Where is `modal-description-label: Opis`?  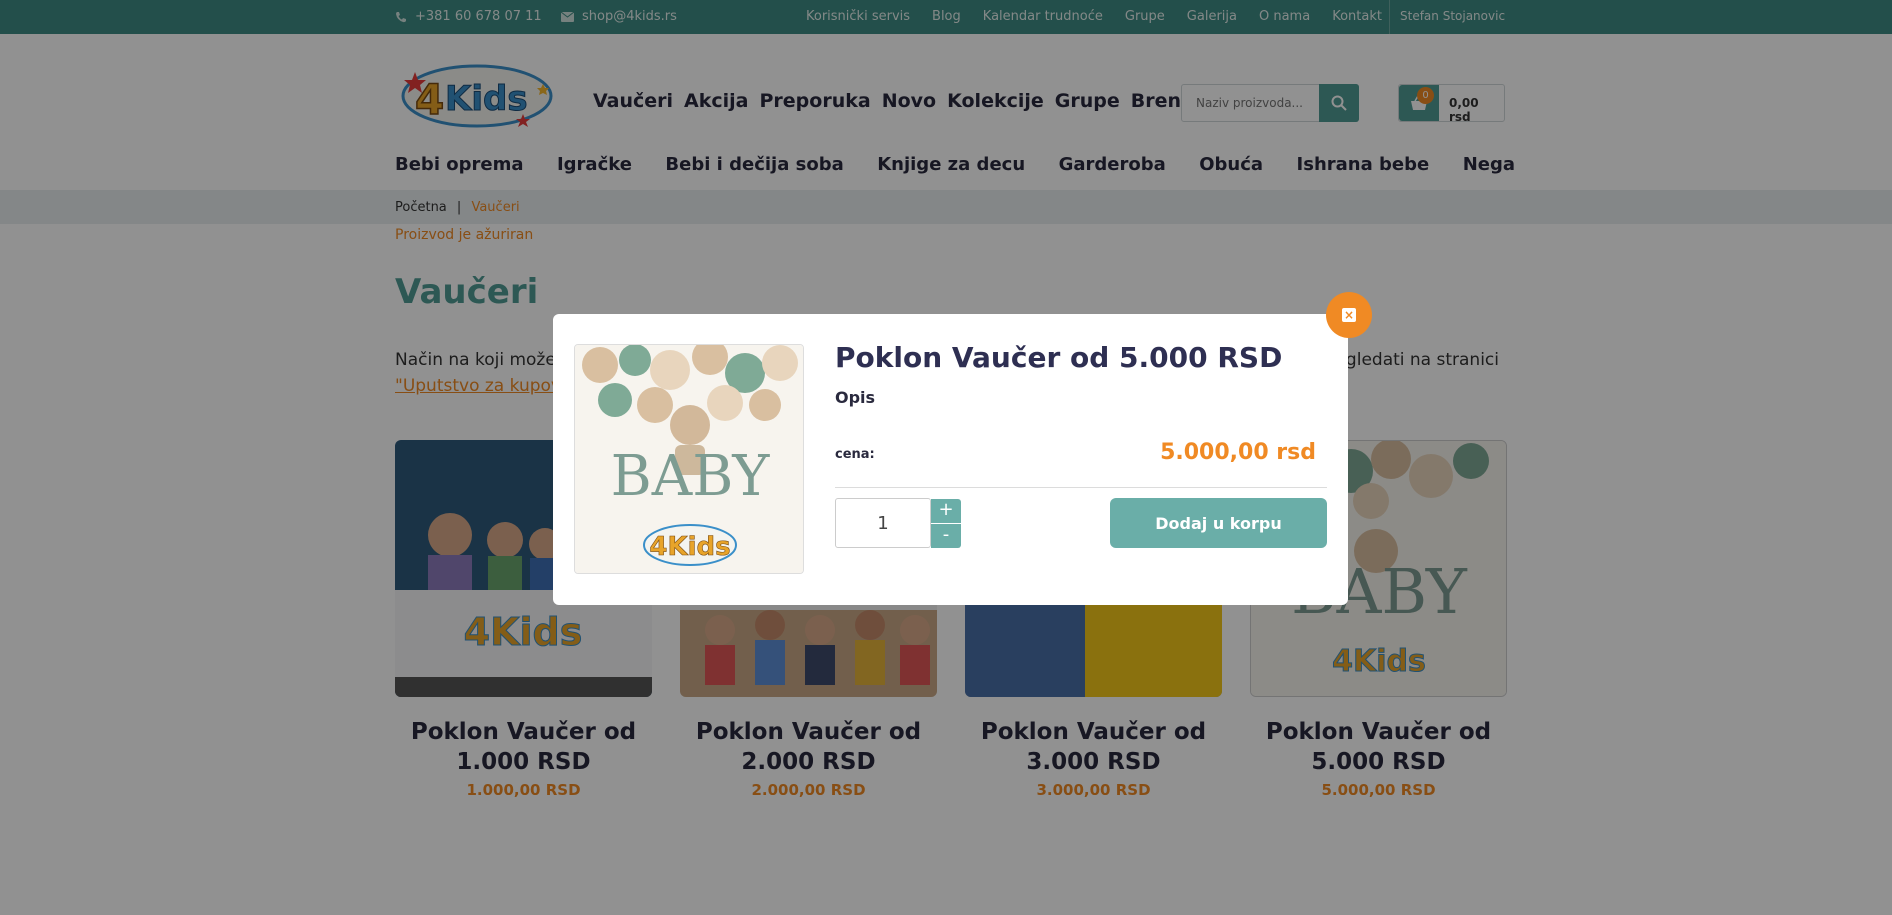 modal-description-label: Opis is located at coordinates (855, 397).